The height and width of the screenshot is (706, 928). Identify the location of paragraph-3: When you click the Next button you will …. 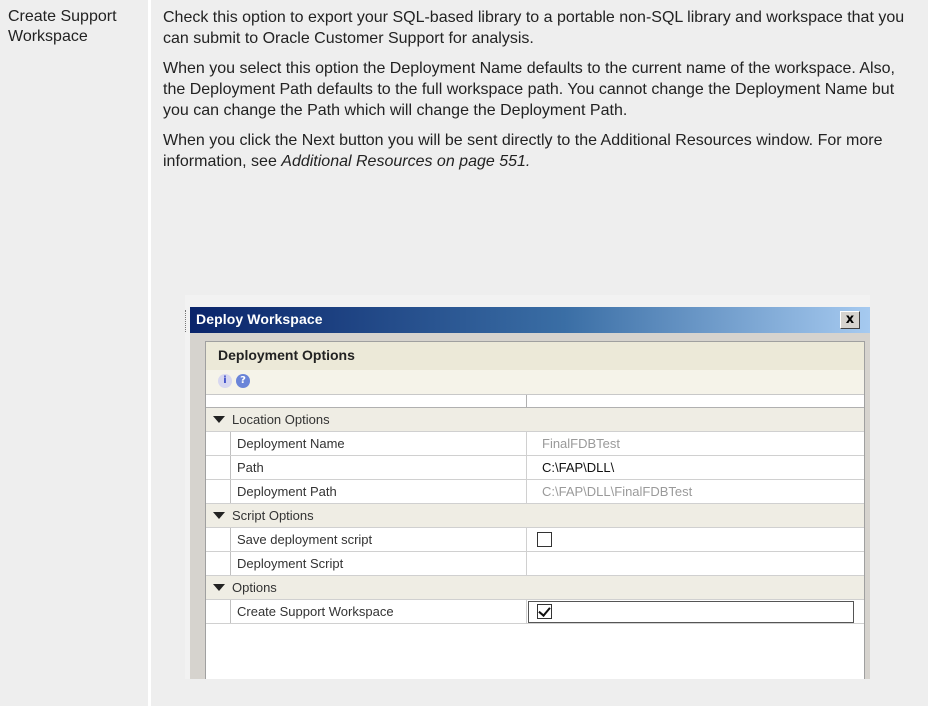
(539, 151).